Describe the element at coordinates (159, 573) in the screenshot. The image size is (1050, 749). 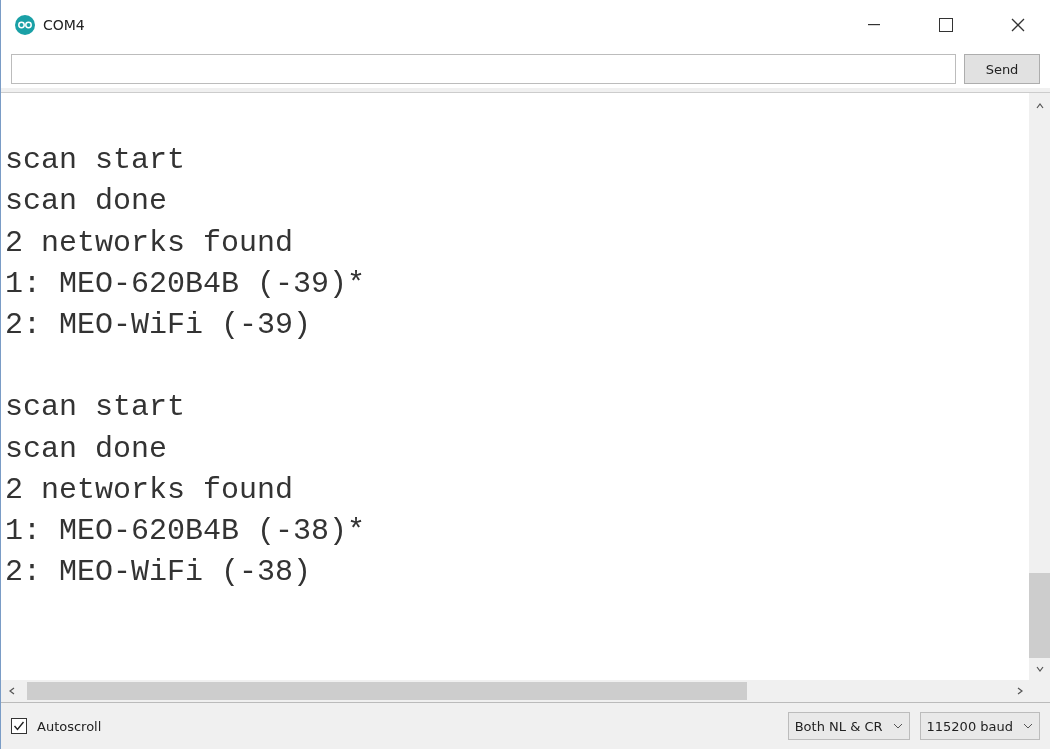
I see `output-line: 2: MEO-WiFi (-38)` at that location.